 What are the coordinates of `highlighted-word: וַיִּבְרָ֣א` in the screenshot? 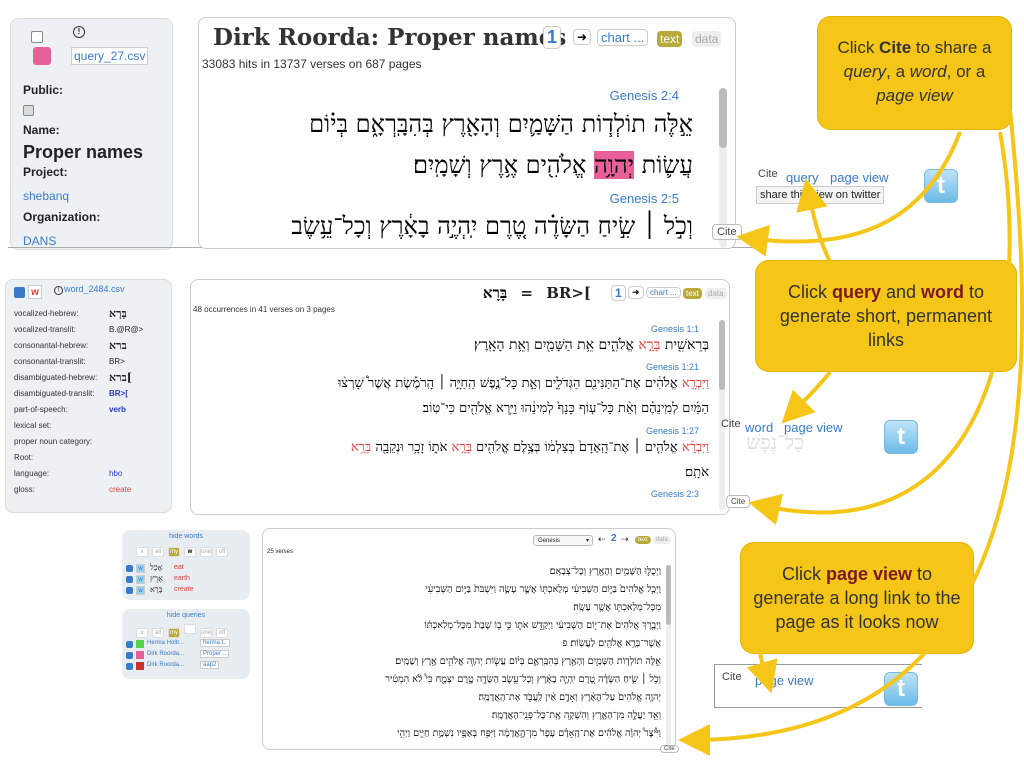 It's located at (695, 383).